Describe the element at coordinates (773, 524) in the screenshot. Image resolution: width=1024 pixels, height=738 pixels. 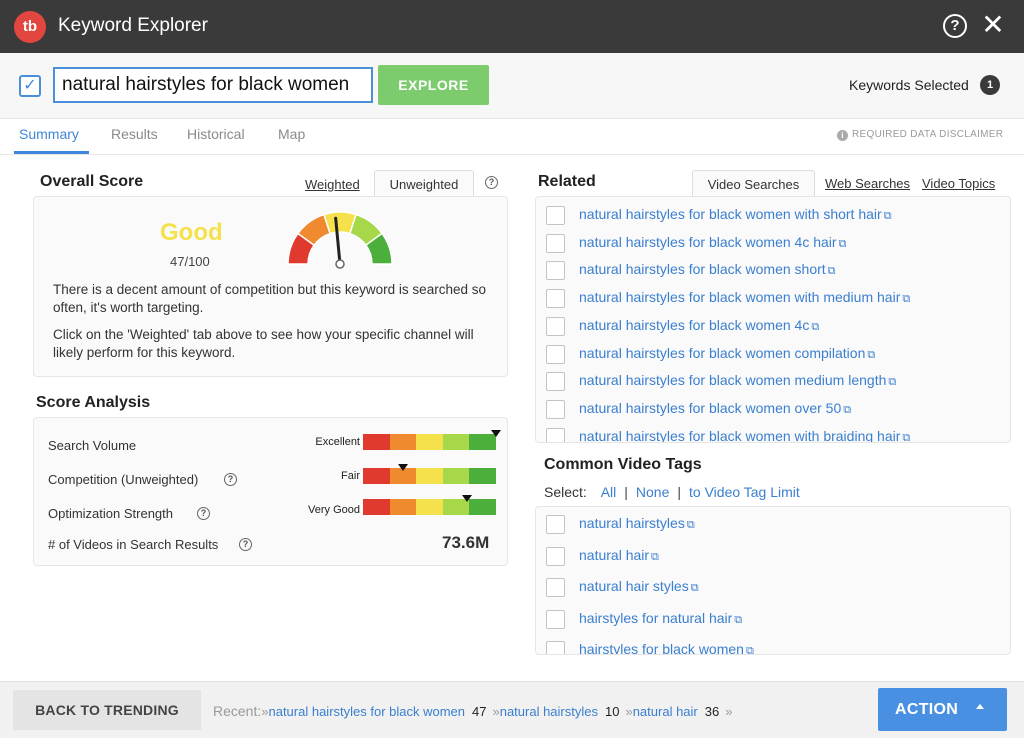
I see `list-item: natural hairstyles ⧉` at that location.